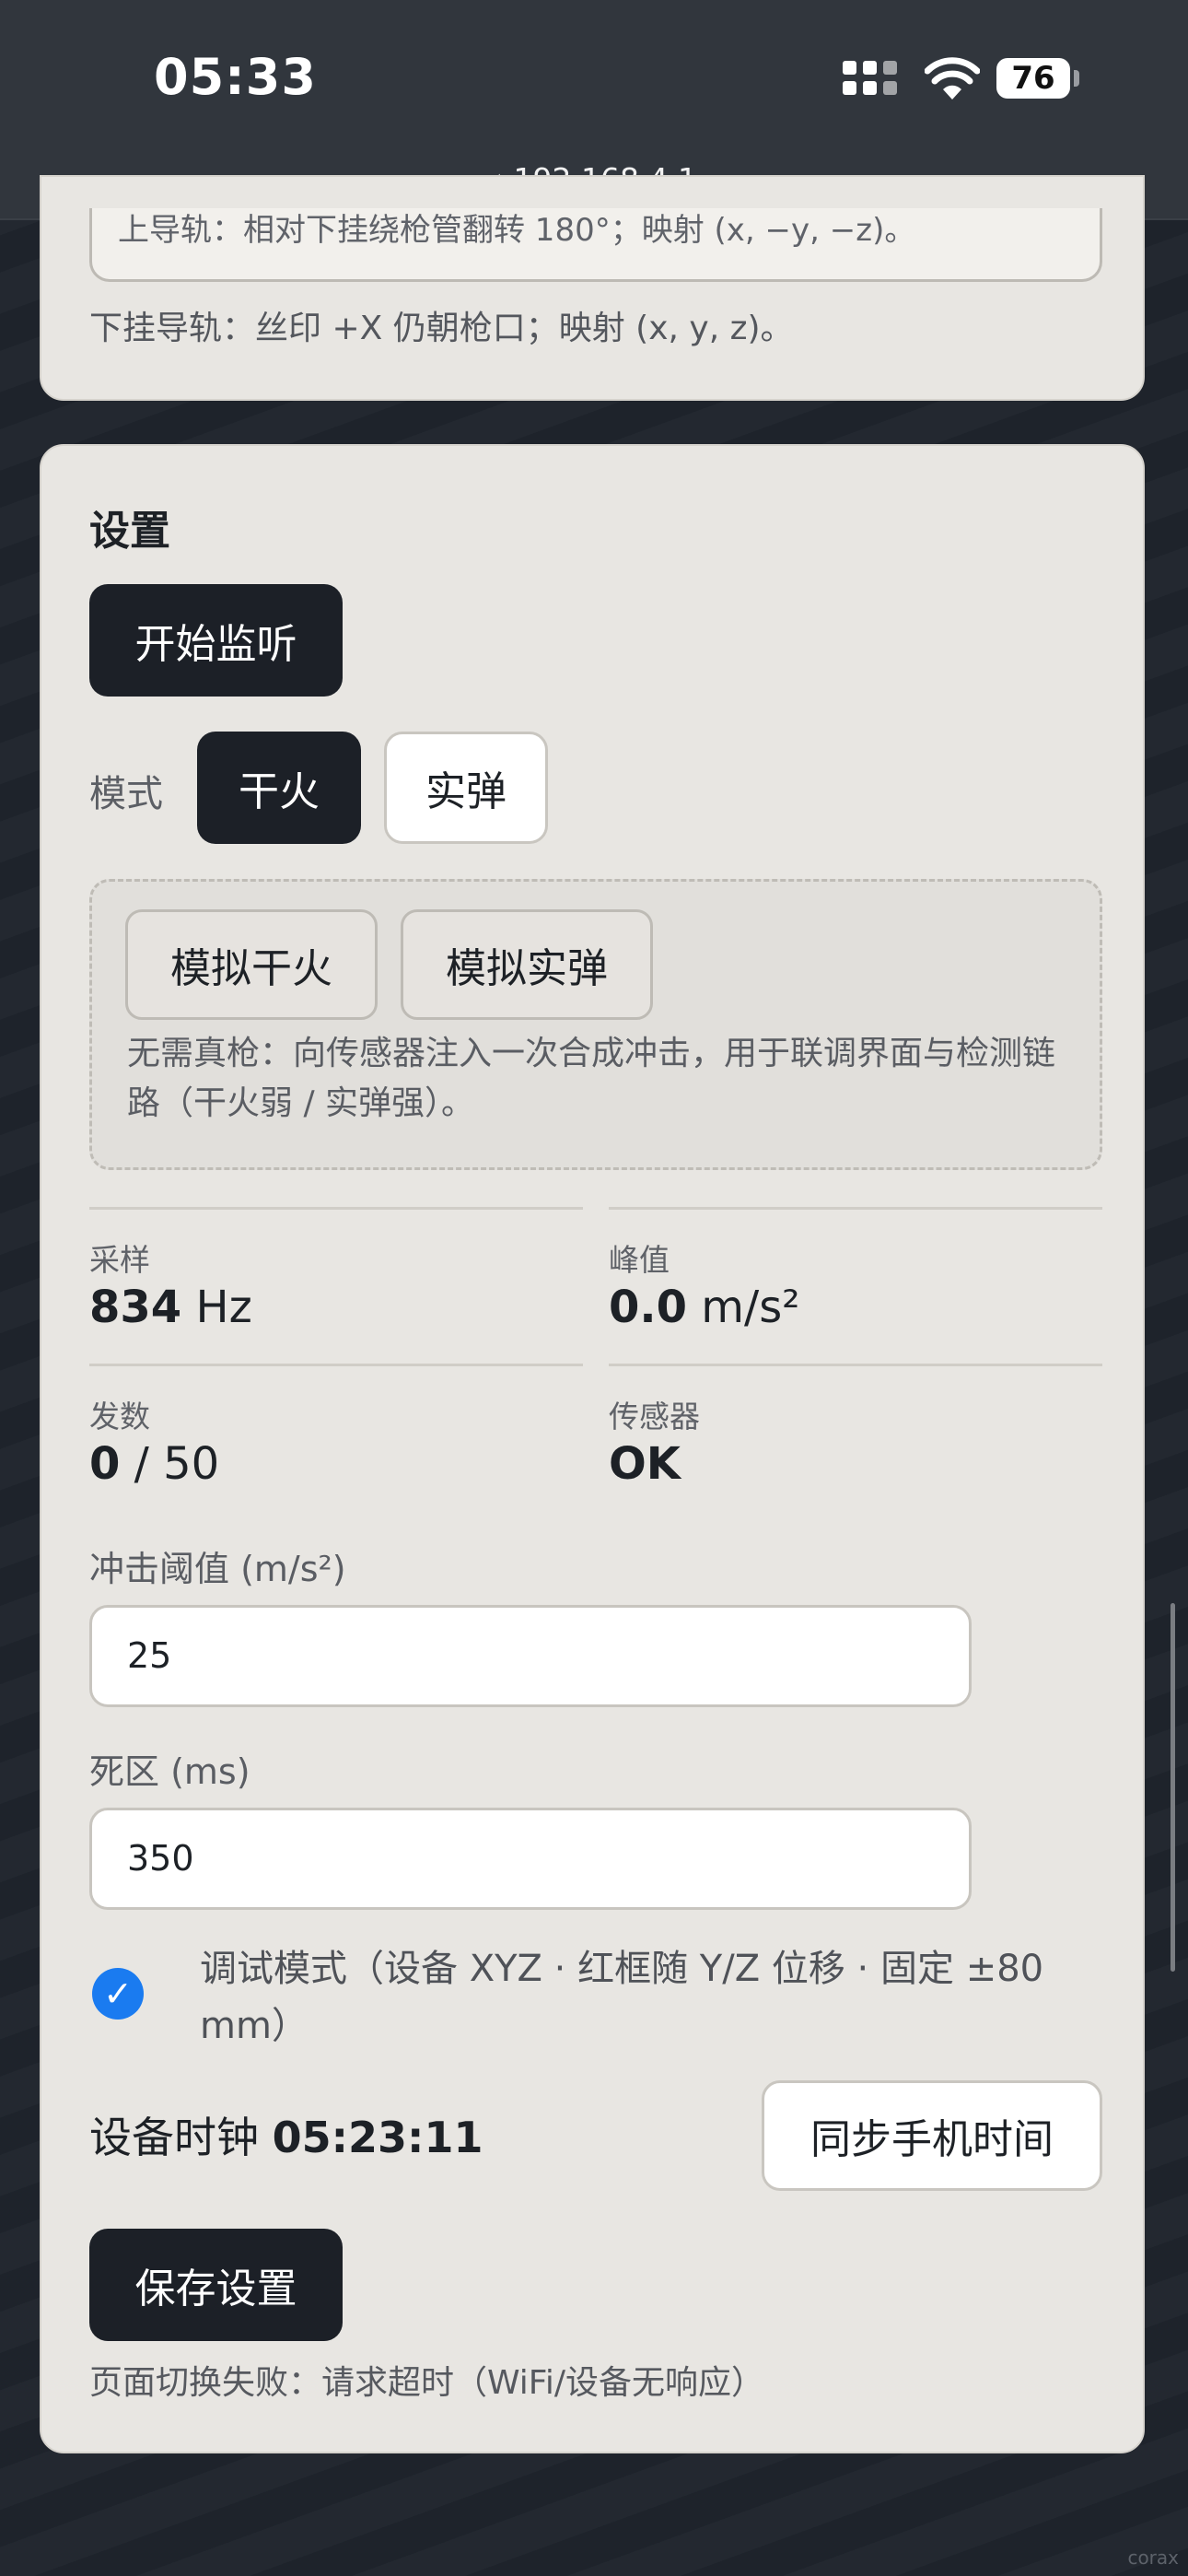 This screenshot has width=1188, height=2576. What do you see at coordinates (1076, 78) in the screenshot?
I see `battery-cap` at bounding box center [1076, 78].